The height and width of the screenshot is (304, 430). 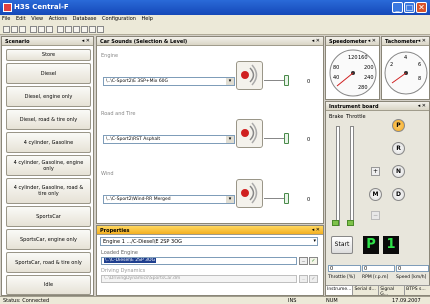 What do you see at coordinates (22, 29) in the screenshot?
I see `save-icon` at bounding box center [22, 29].